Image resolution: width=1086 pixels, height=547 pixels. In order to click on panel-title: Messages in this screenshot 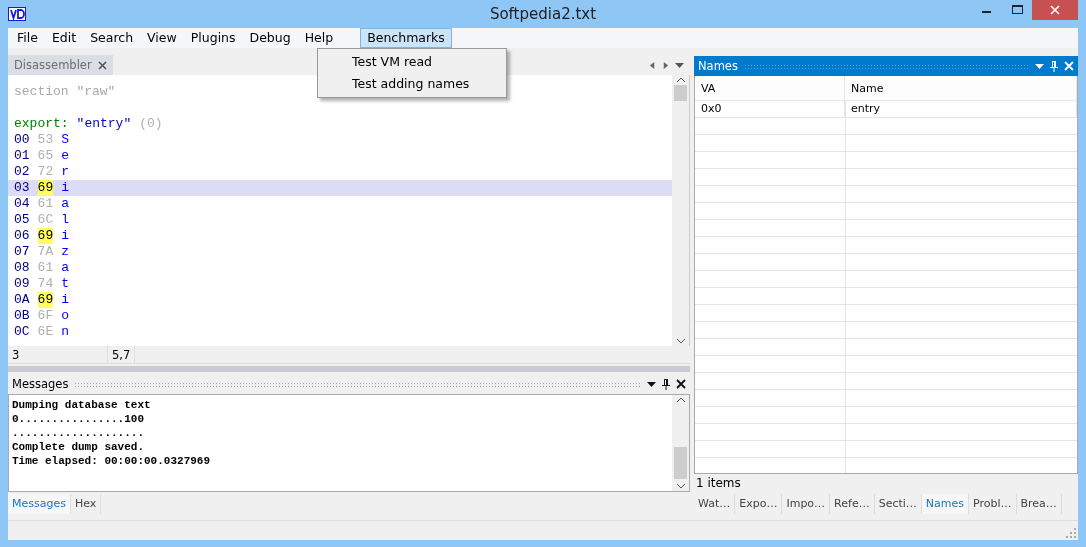, I will do `click(40, 384)`.